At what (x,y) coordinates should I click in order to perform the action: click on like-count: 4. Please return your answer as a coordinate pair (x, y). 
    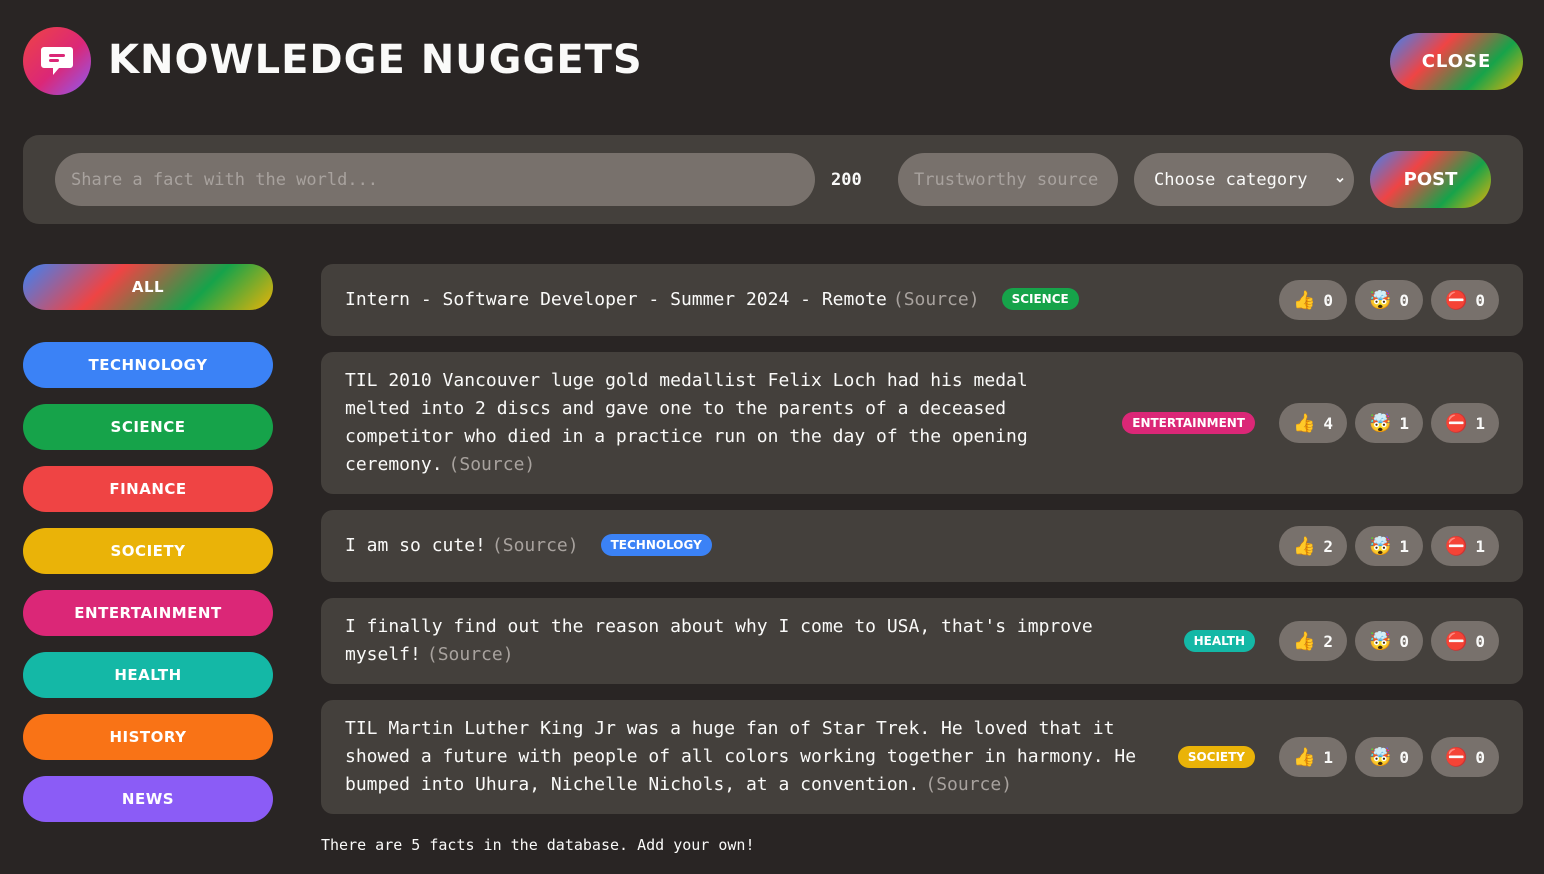
    Looking at the image, I should click on (1328, 423).